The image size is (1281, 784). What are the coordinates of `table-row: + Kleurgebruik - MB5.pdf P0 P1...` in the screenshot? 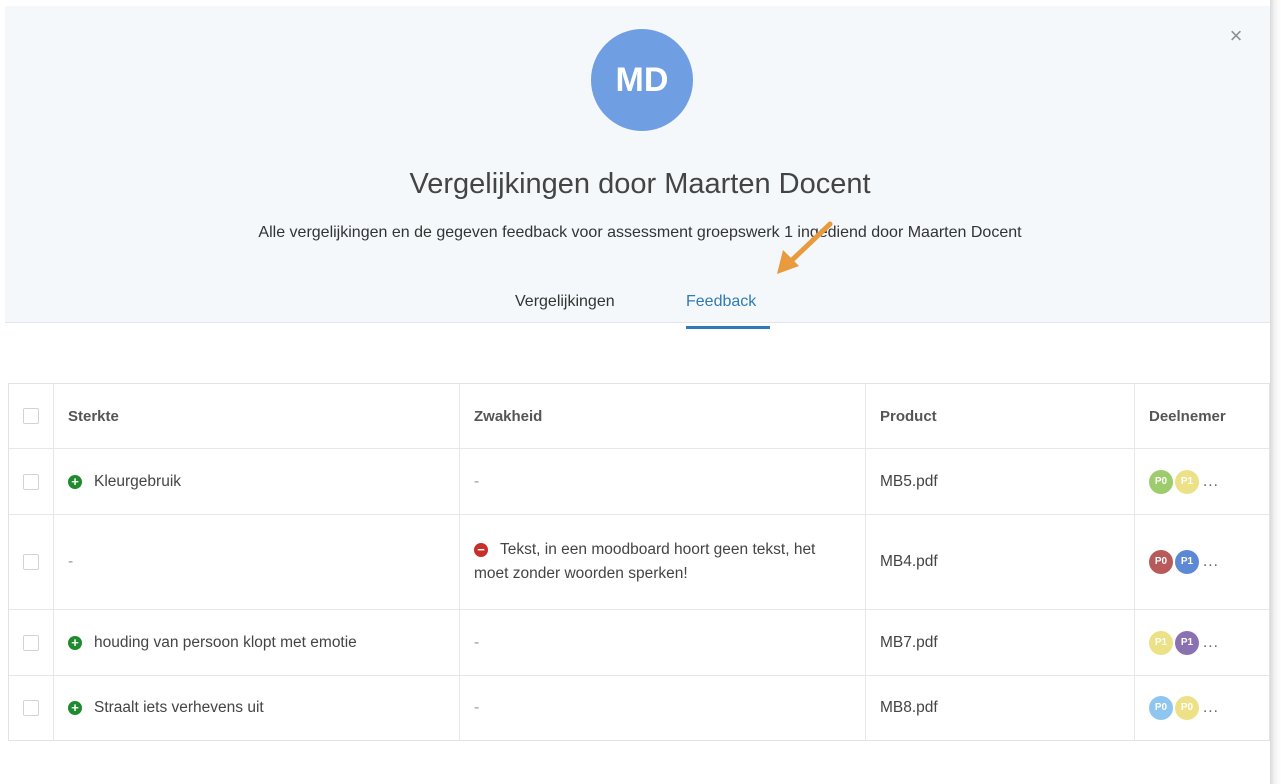 It's located at (639, 482).